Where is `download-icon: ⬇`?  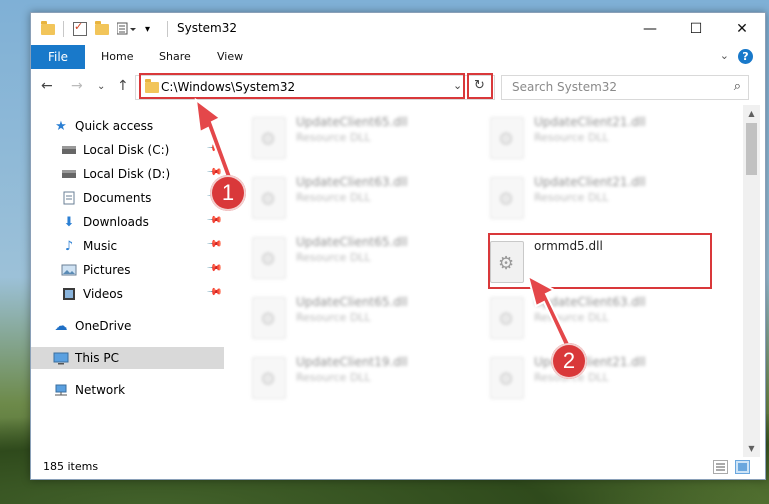
download-icon: ⬇ is located at coordinates (69, 222).